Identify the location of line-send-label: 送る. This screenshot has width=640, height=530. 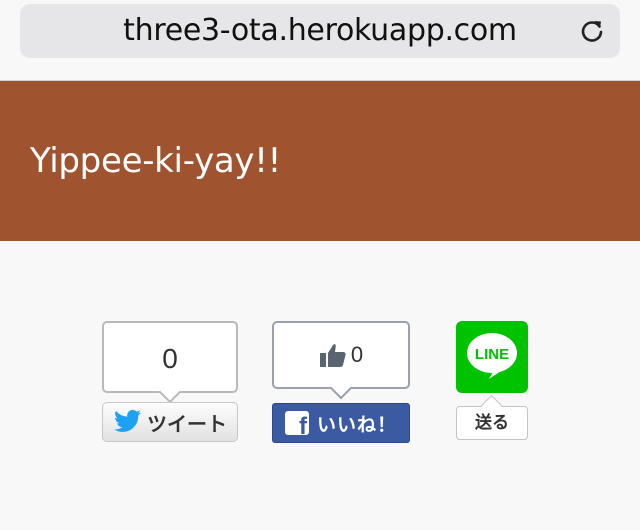
(492, 423).